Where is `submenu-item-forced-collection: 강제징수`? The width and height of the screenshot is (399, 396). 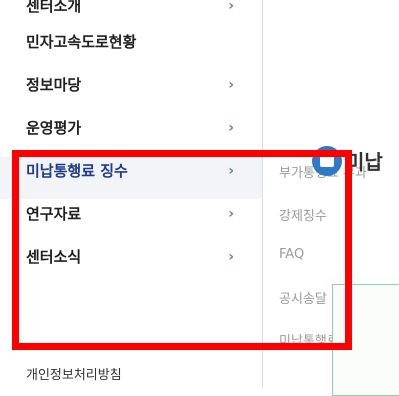
submenu-item-forced-collection: 강제징수 is located at coordinates (303, 214).